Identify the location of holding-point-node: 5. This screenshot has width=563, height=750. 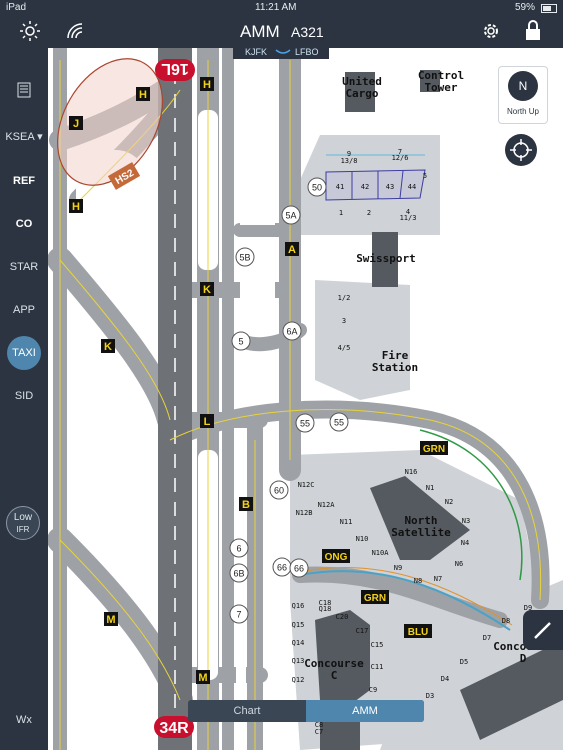
(241, 341).